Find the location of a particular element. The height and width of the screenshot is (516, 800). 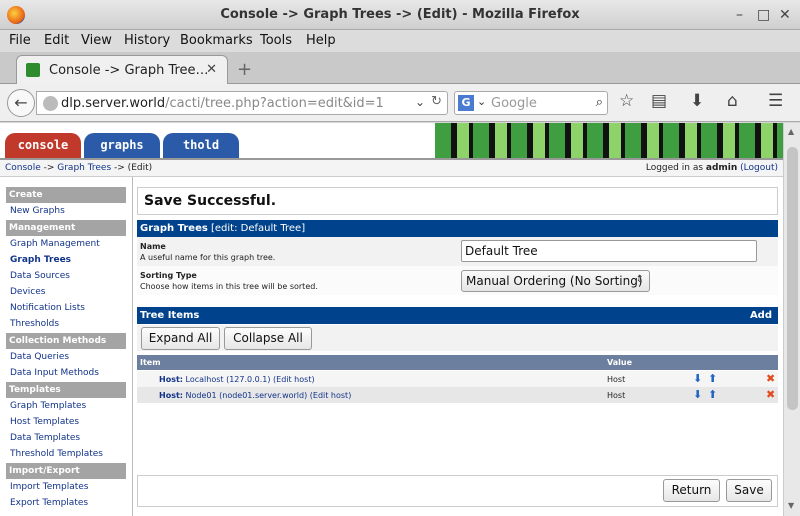

menu-file: File is located at coordinates (20, 40).